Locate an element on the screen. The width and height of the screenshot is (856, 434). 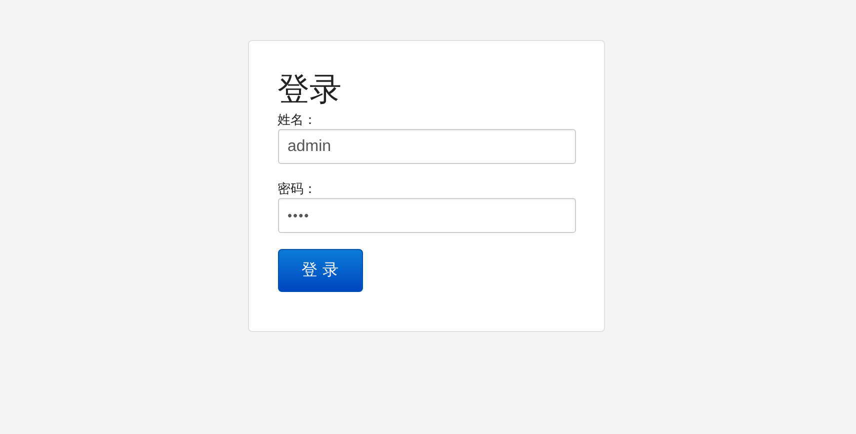
login-title: 登录 is located at coordinates (310, 89).